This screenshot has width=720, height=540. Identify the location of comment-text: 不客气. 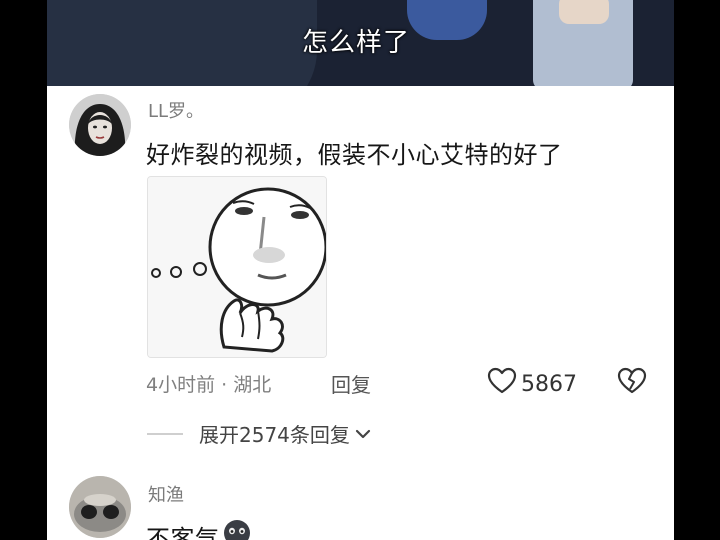
(199, 529).